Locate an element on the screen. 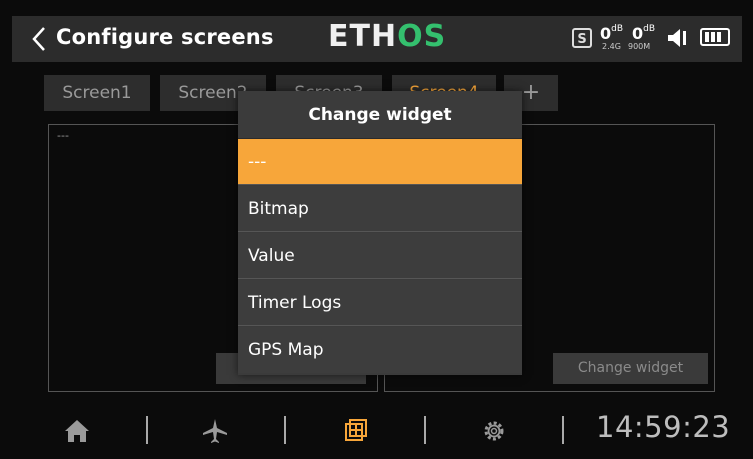 The height and width of the screenshot is (459, 753). gear-icon is located at coordinates (494, 431).